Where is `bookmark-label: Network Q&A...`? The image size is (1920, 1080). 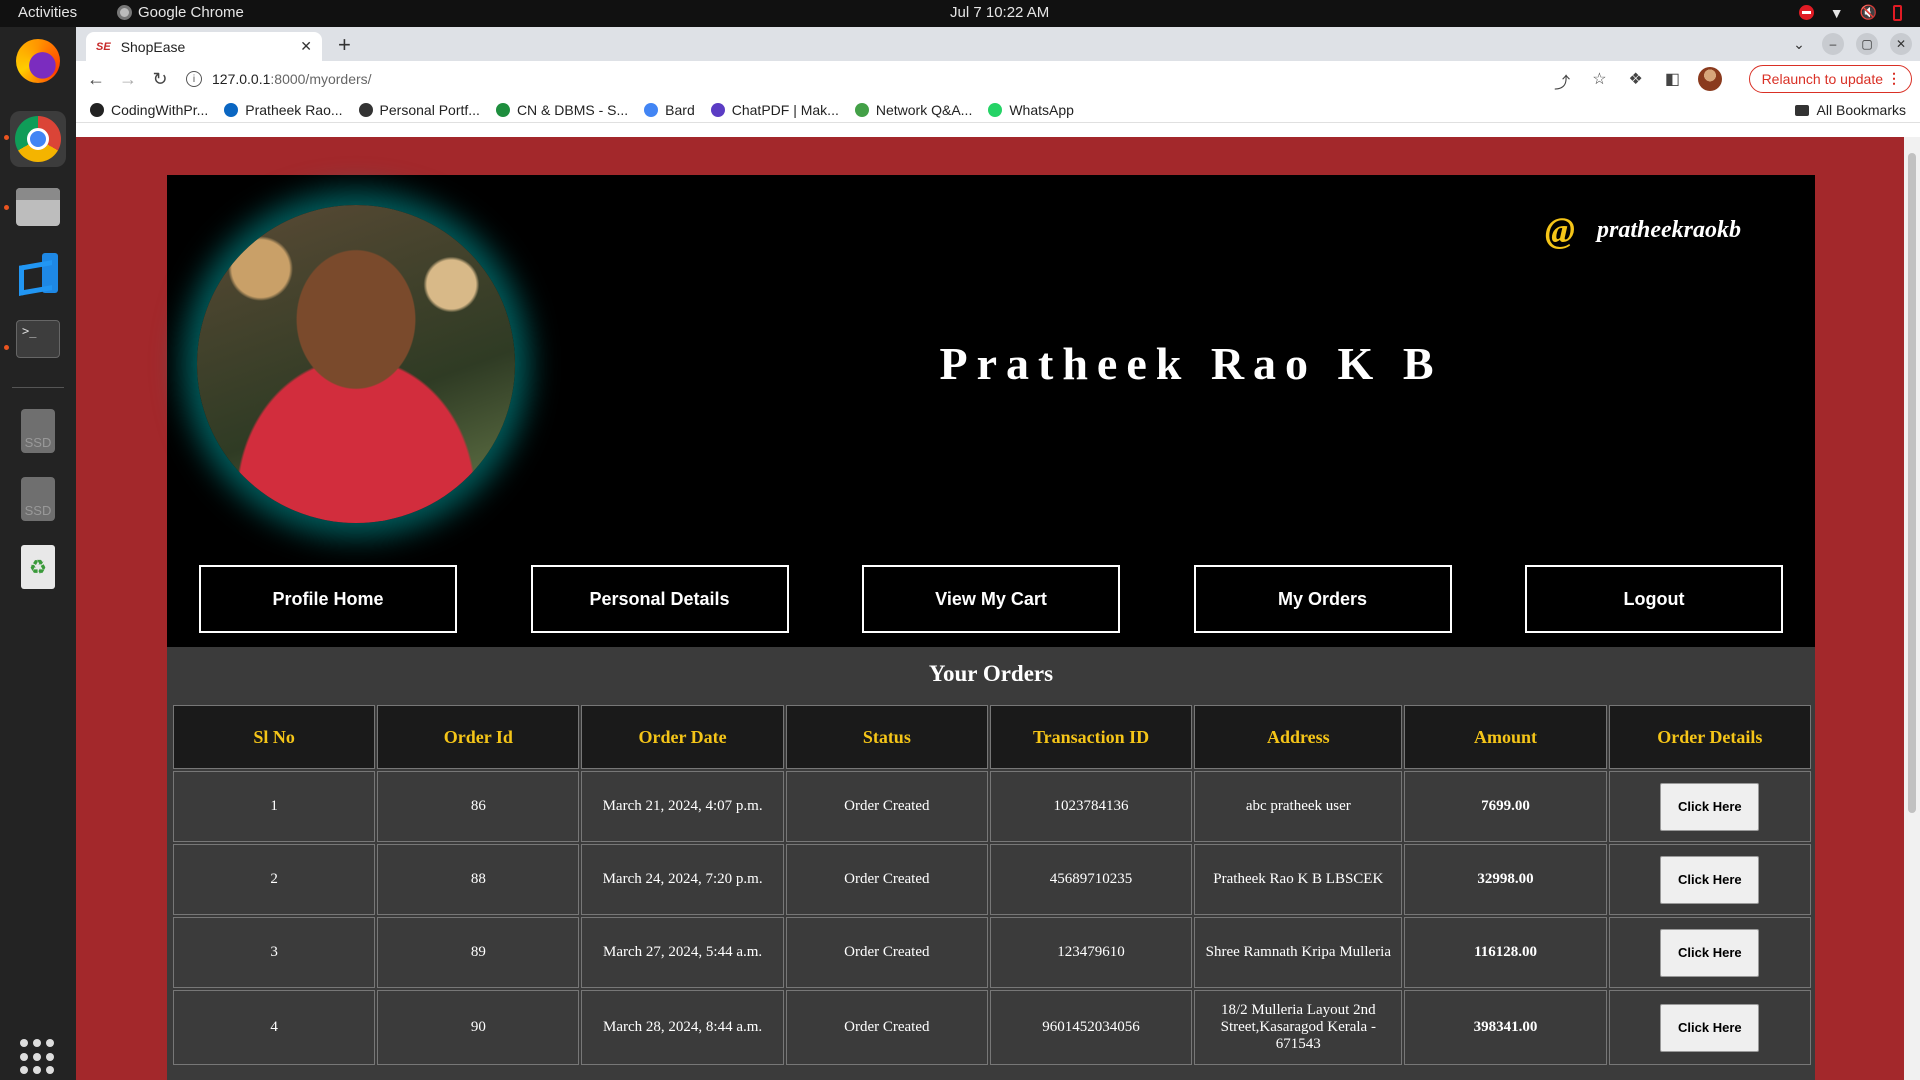 bookmark-label: Network Q&A... is located at coordinates (924, 109).